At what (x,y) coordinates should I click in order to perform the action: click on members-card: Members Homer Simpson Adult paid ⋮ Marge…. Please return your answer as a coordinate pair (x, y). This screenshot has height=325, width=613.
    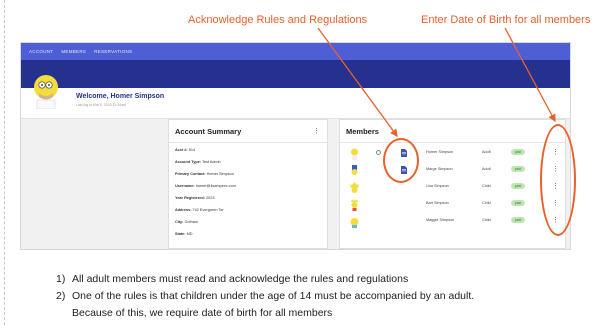
    Looking at the image, I should click on (452, 184).